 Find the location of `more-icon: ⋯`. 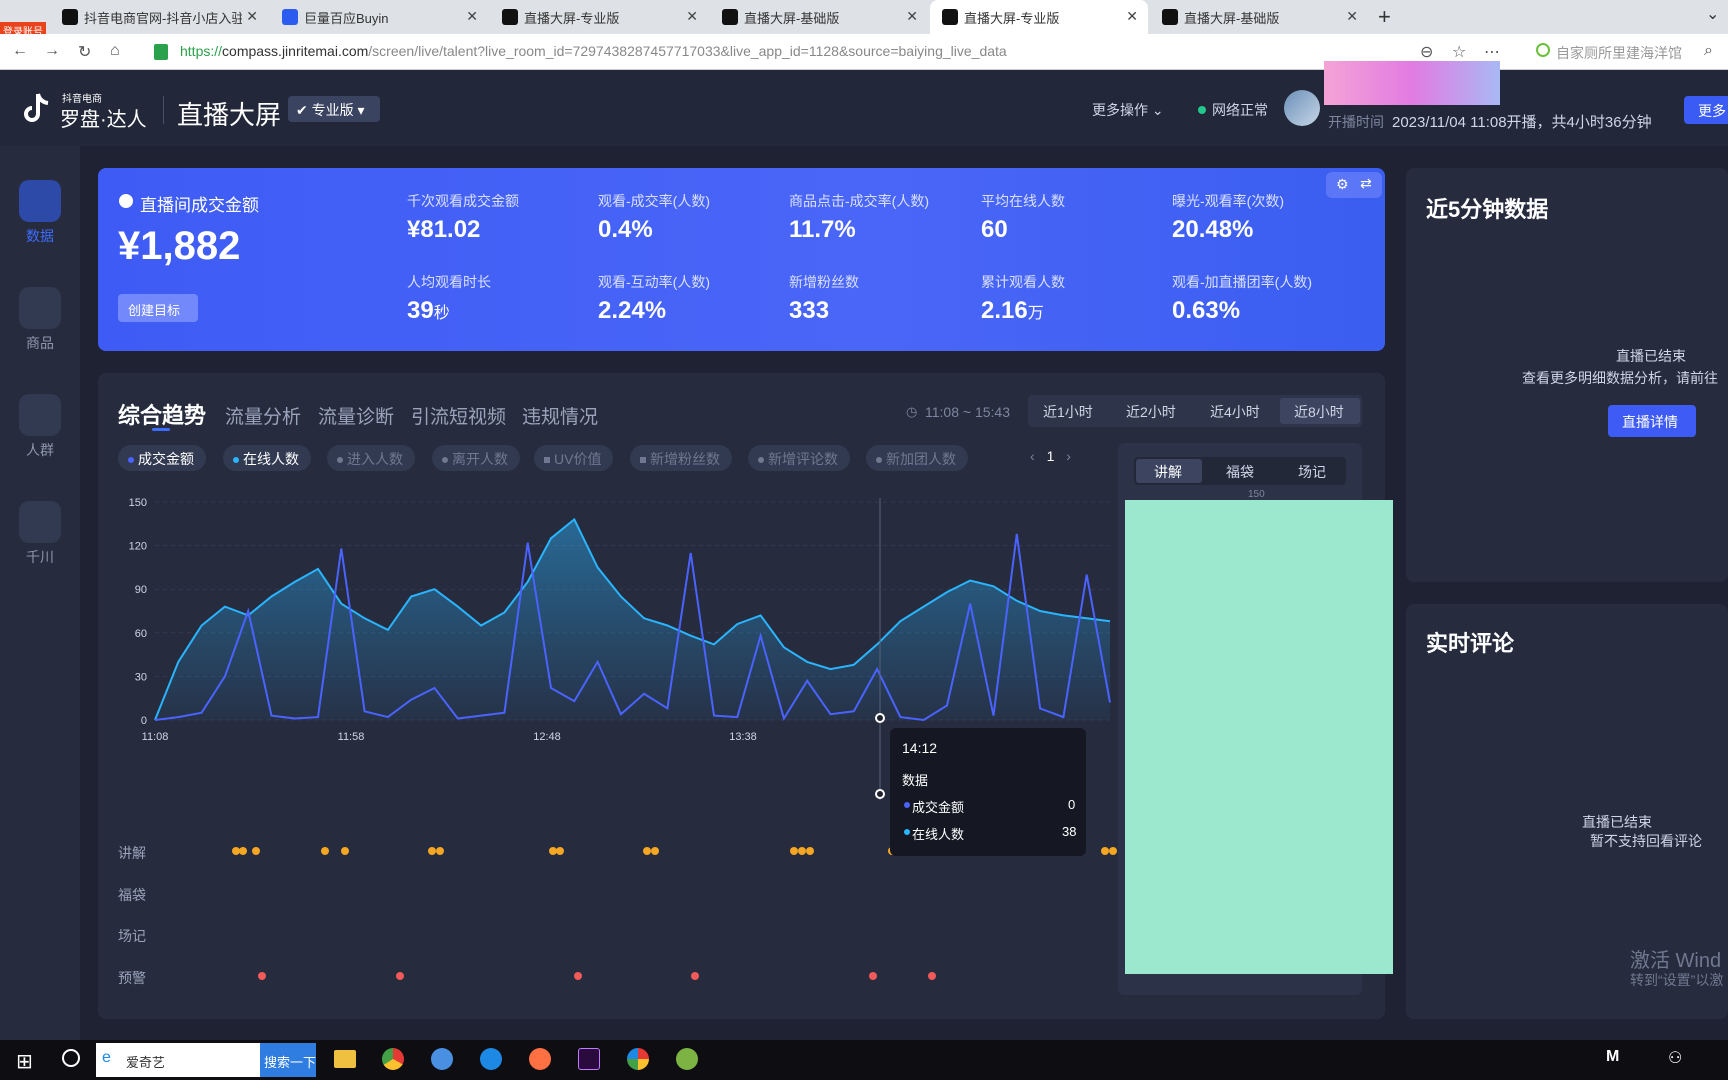

more-icon: ⋯ is located at coordinates (1492, 52).